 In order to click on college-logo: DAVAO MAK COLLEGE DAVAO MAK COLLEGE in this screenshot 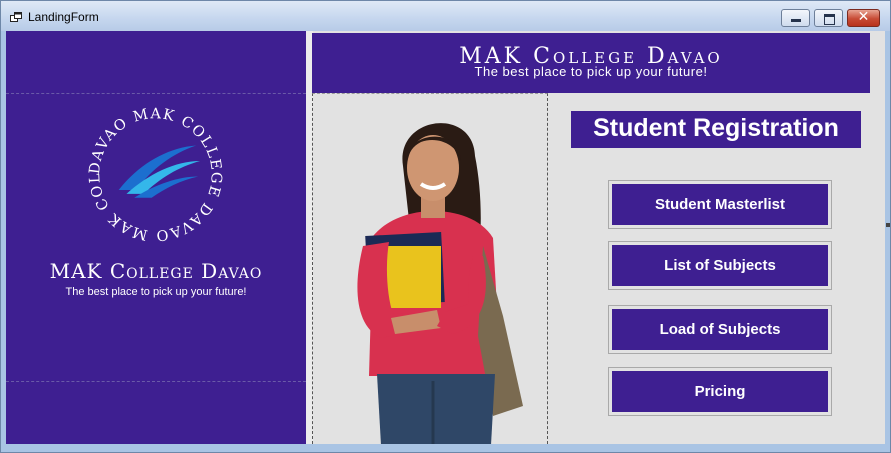, I will do `click(150, 170)`.